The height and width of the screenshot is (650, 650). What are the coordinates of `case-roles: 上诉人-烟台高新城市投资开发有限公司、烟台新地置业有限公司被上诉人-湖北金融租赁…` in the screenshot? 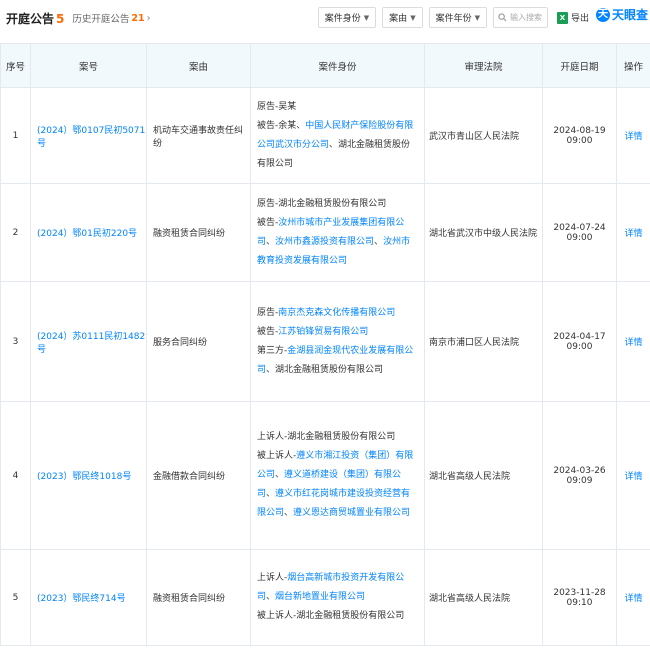 It's located at (337, 597).